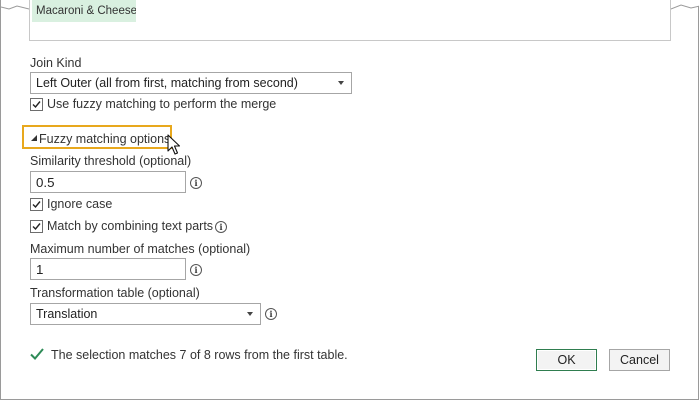  Describe the element at coordinates (174, 144) in the screenshot. I see `mouse-pointer-icon` at that location.